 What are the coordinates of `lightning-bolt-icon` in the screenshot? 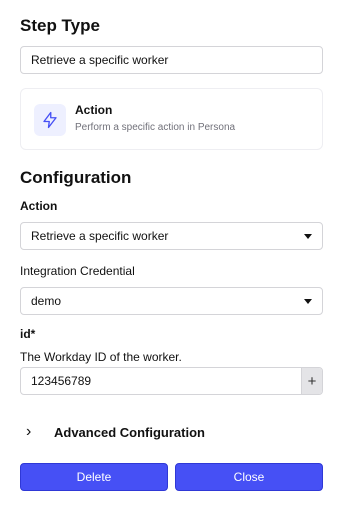 It's located at (50, 120).